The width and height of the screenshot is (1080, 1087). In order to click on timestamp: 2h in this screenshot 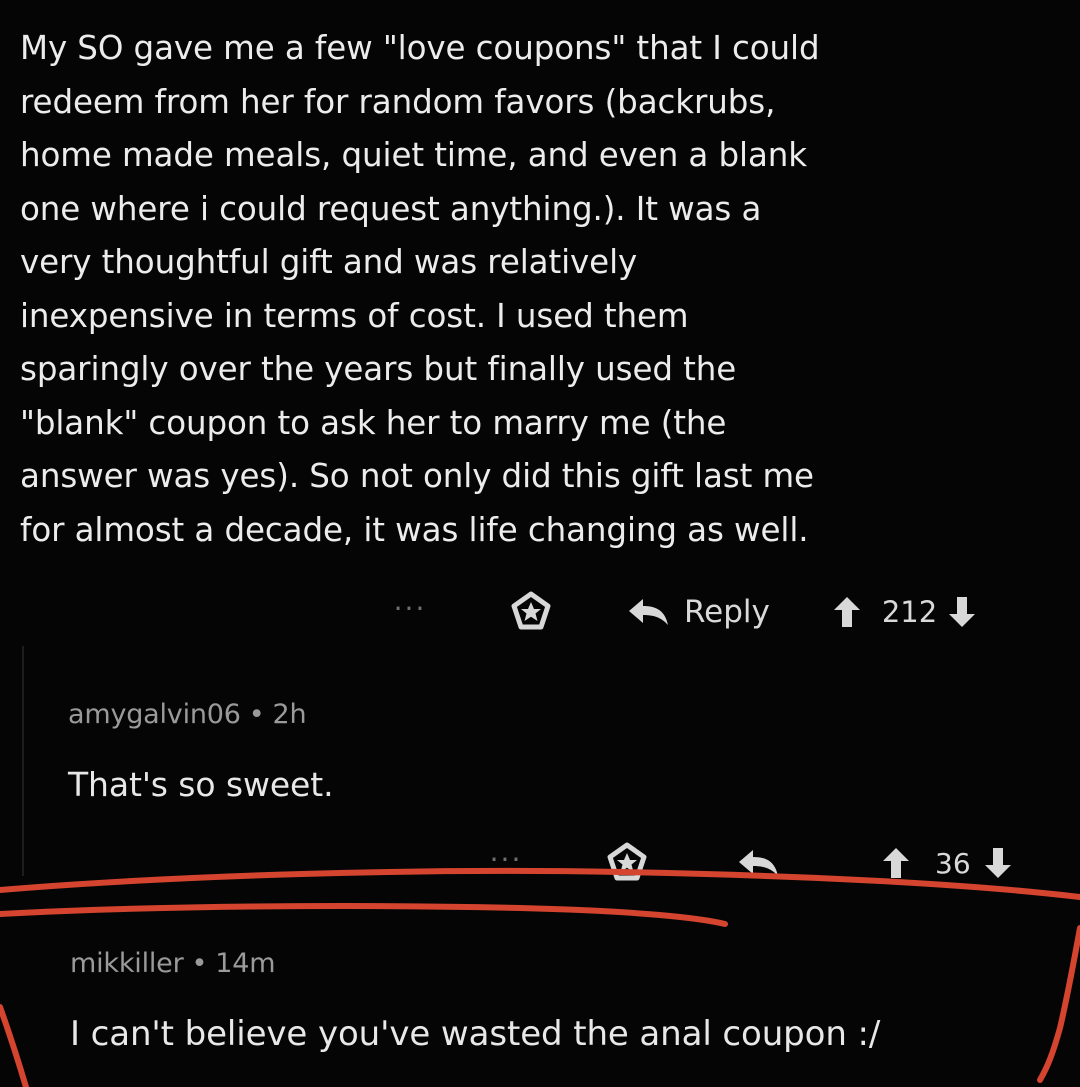, I will do `click(289, 714)`.